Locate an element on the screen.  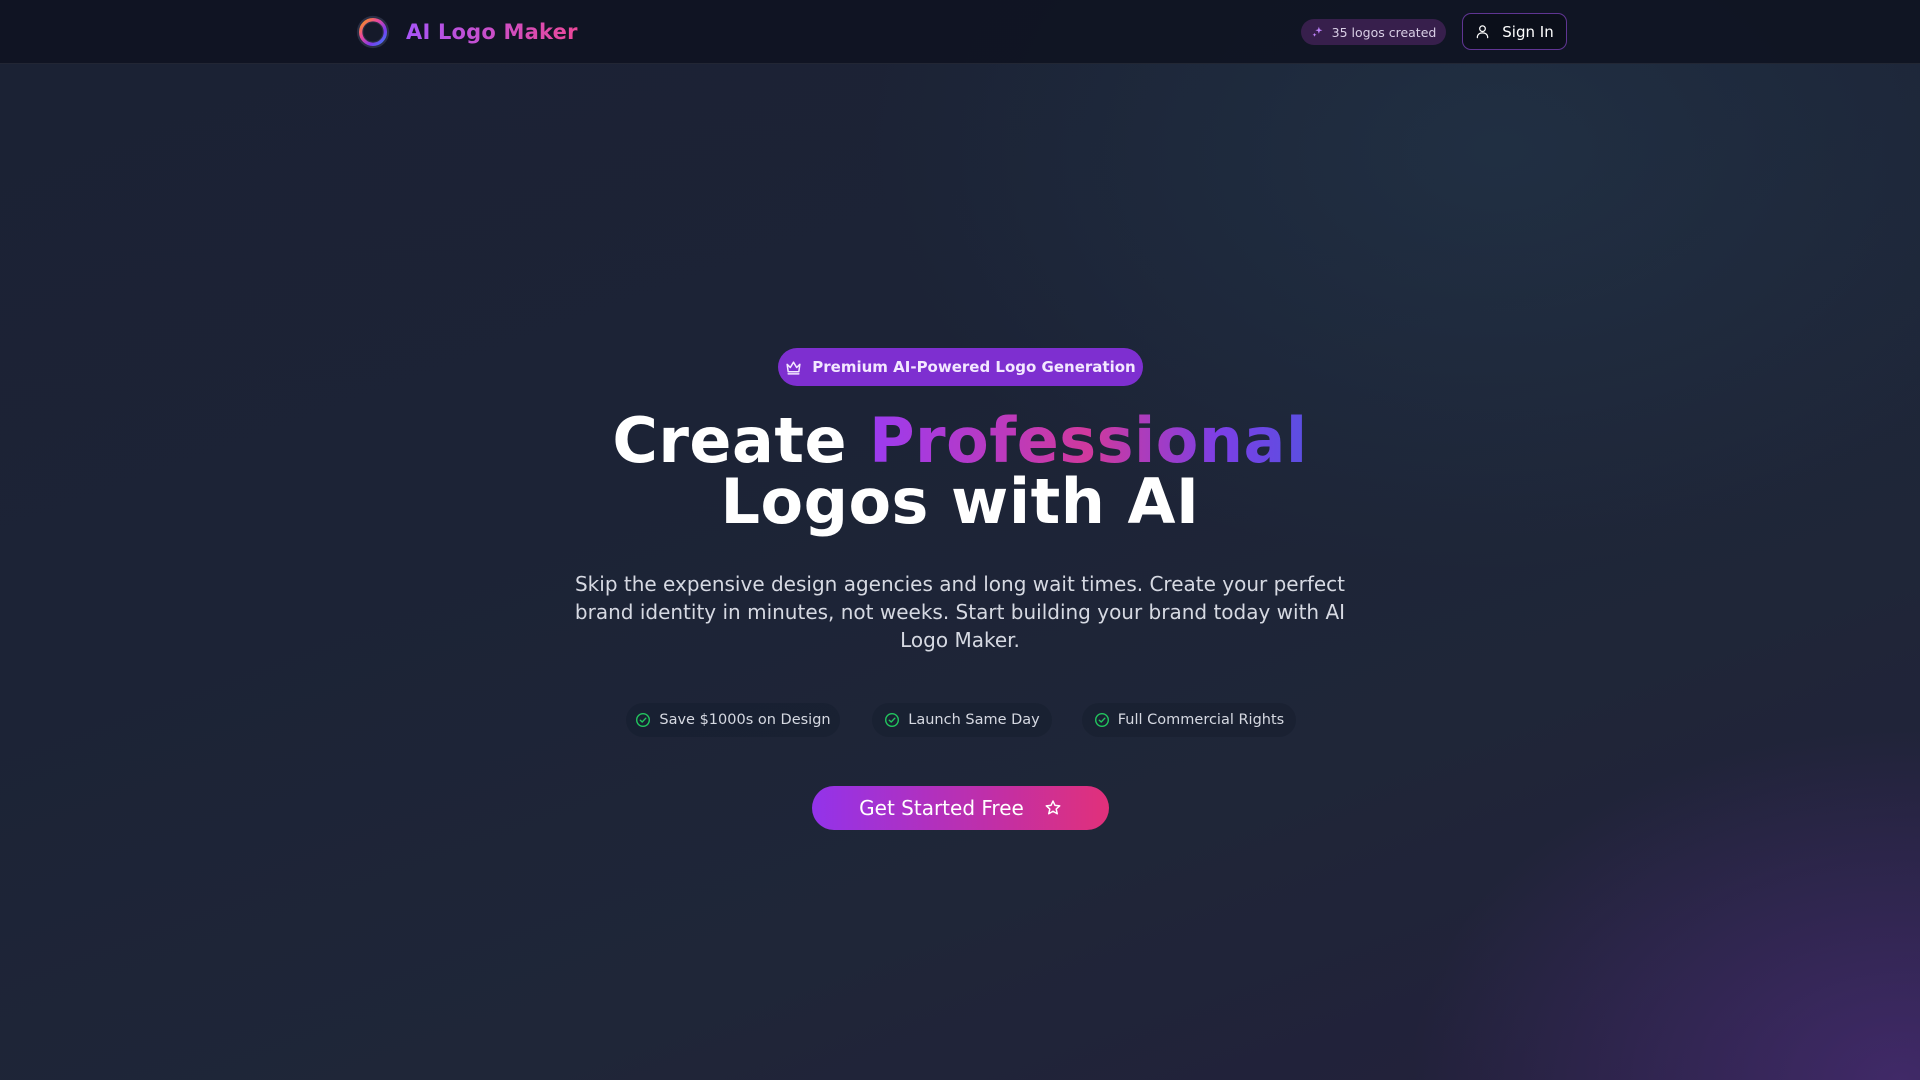
feature-label: Save $1000s on Design is located at coordinates (745, 720).